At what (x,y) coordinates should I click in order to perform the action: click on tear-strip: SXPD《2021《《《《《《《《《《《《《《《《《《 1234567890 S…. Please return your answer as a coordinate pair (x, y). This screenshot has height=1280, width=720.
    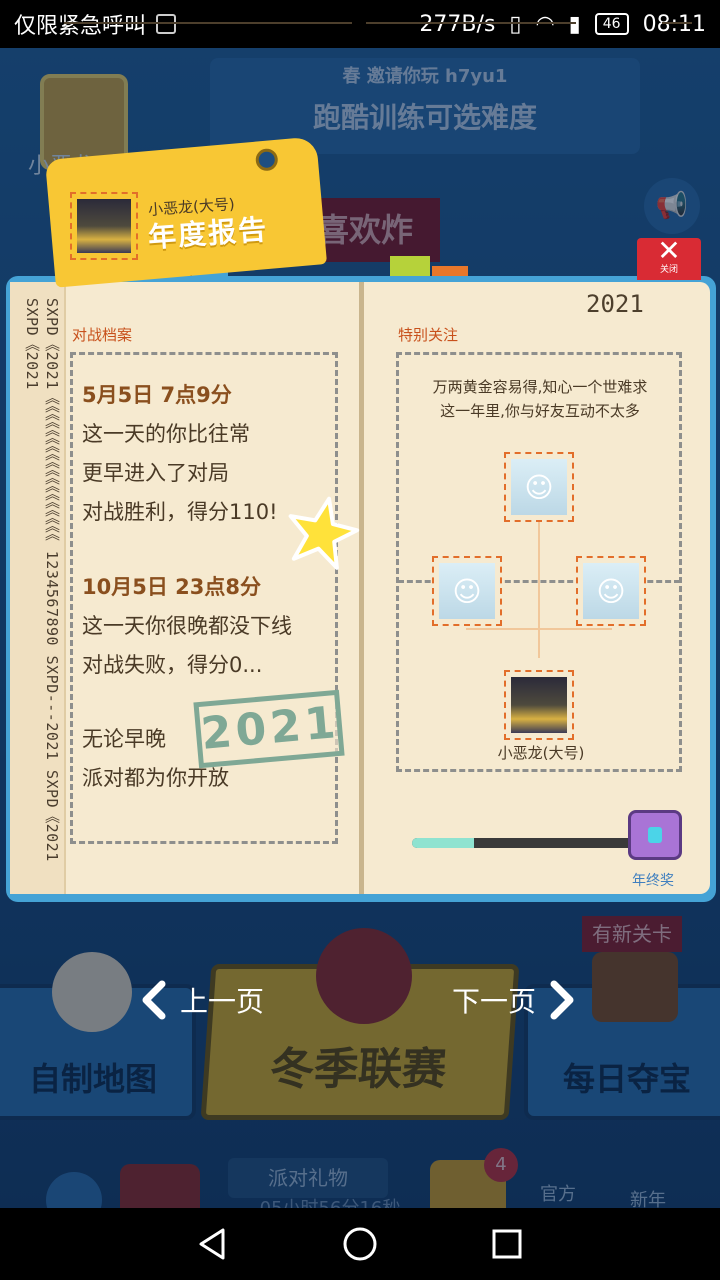
    Looking at the image, I should click on (38, 588).